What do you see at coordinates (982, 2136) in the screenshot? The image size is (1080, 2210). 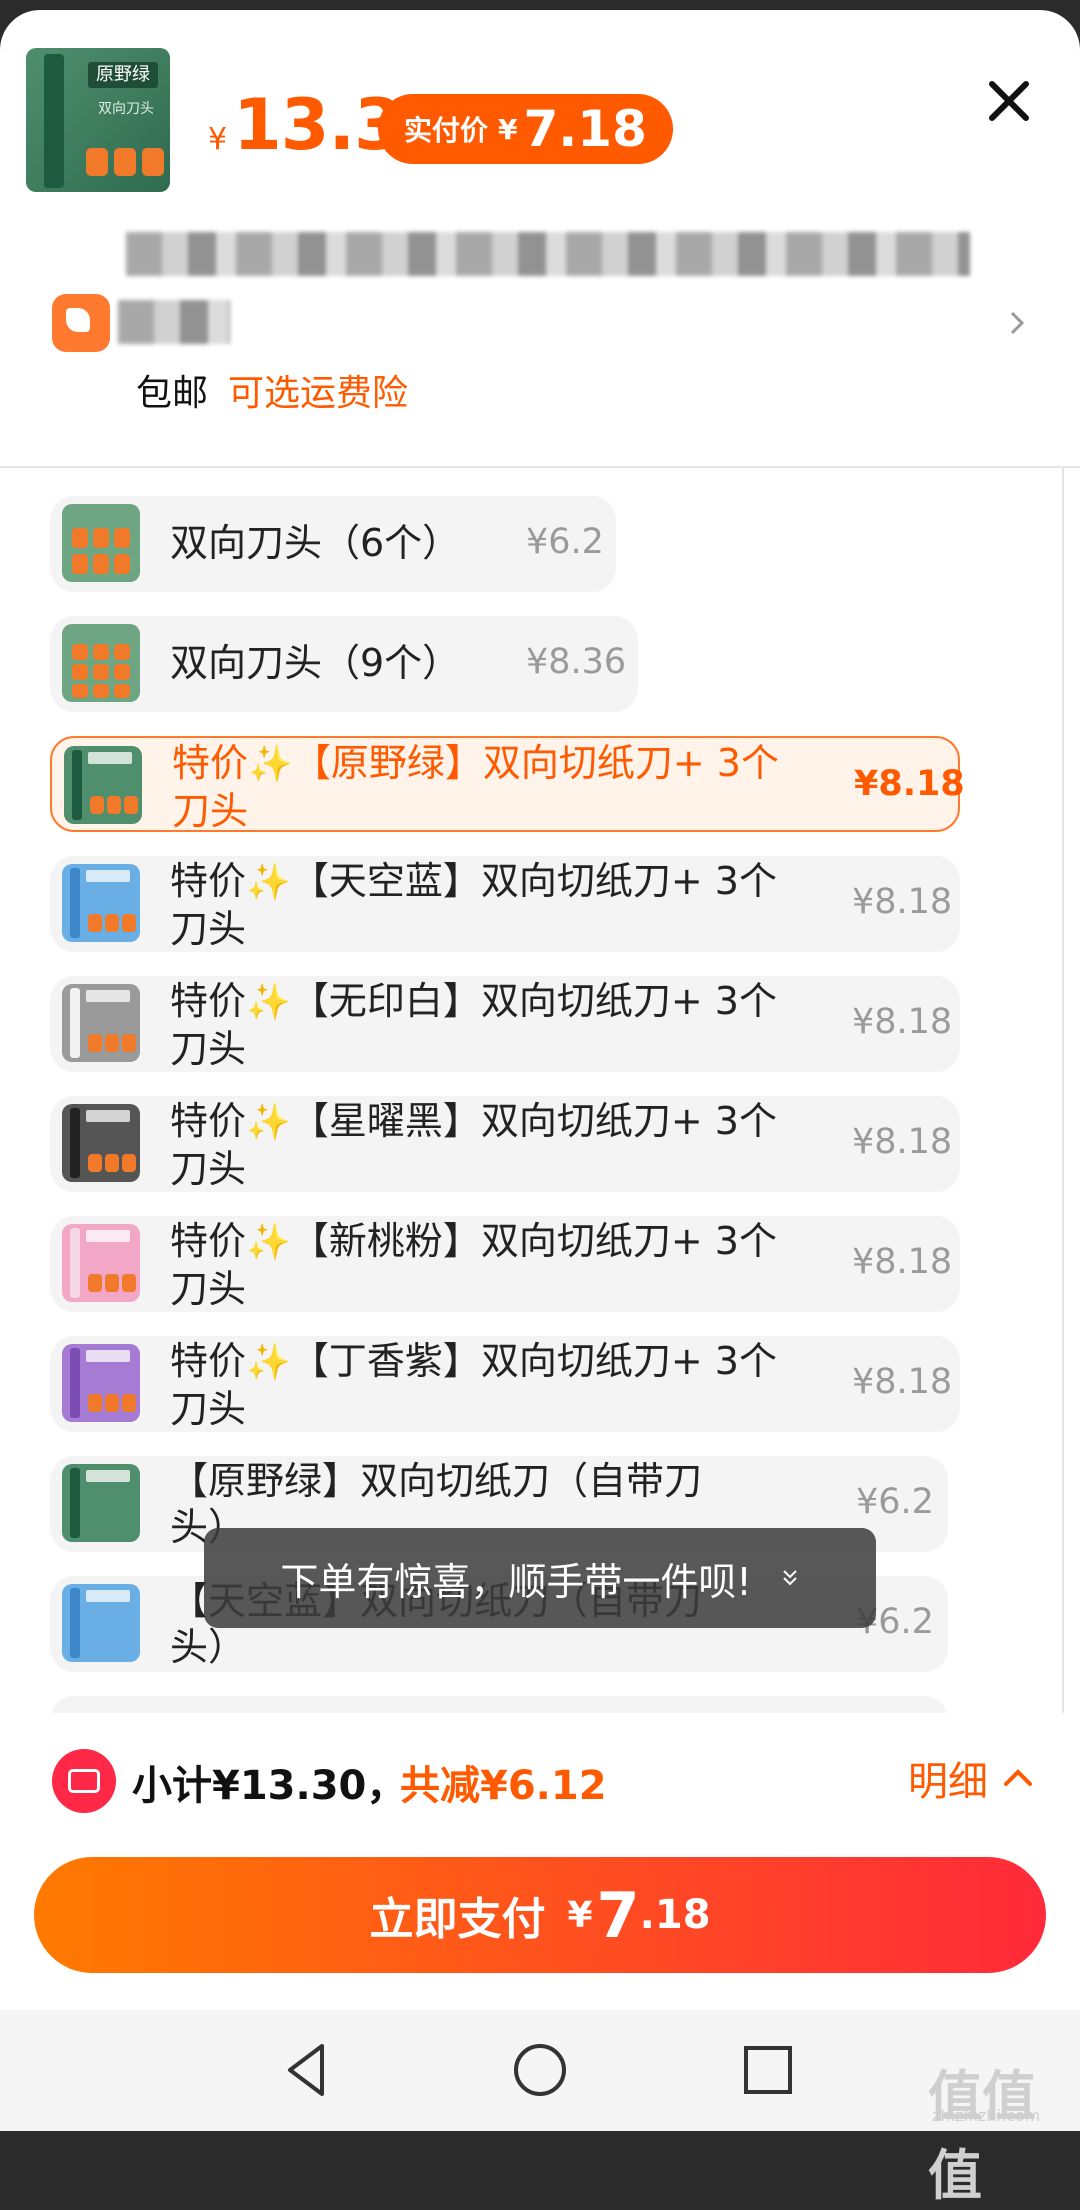 I see `watermark-logo: 值值值` at bounding box center [982, 2136].